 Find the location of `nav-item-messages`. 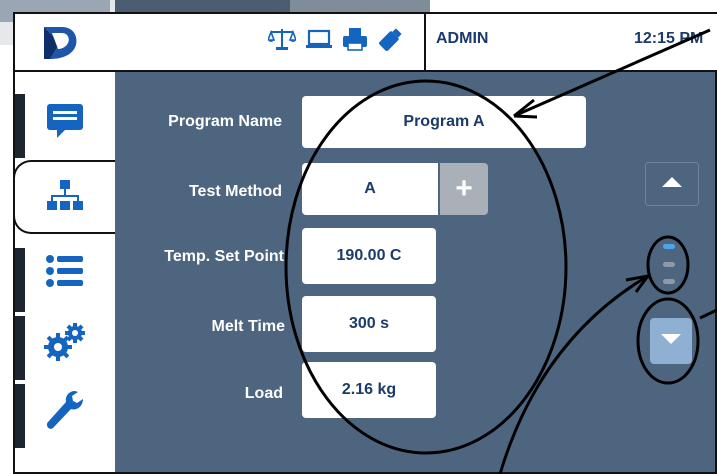

nav-item-messages is located at coordinates (65, 123).